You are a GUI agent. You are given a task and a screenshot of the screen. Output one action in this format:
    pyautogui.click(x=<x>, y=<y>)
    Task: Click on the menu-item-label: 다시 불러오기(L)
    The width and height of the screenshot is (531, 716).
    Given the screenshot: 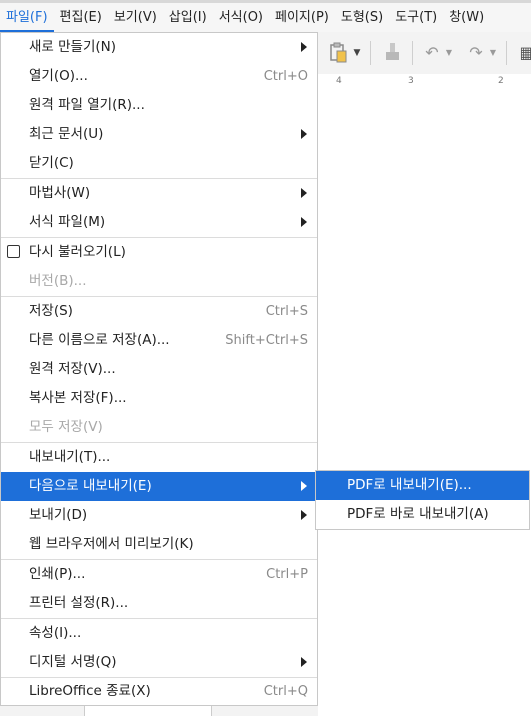 What is the action you would take?
    pyautogui.click(x=77, y=252)
    